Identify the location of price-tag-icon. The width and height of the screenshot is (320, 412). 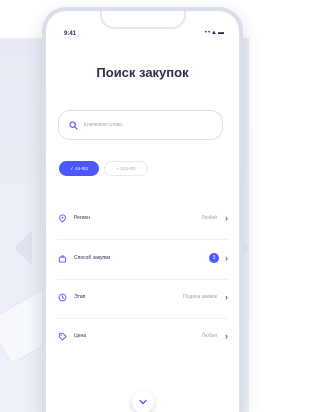
(62, 336).